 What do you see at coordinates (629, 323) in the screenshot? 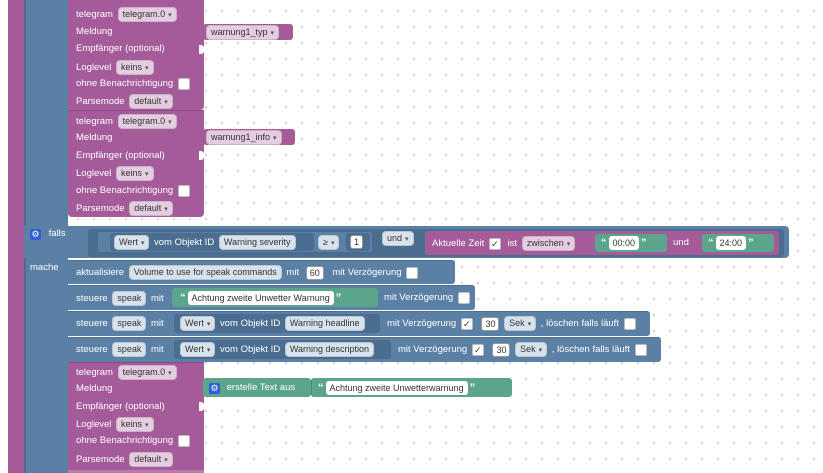
I see `steuere2-clear-checkbox` at bounding box center [629, 323].